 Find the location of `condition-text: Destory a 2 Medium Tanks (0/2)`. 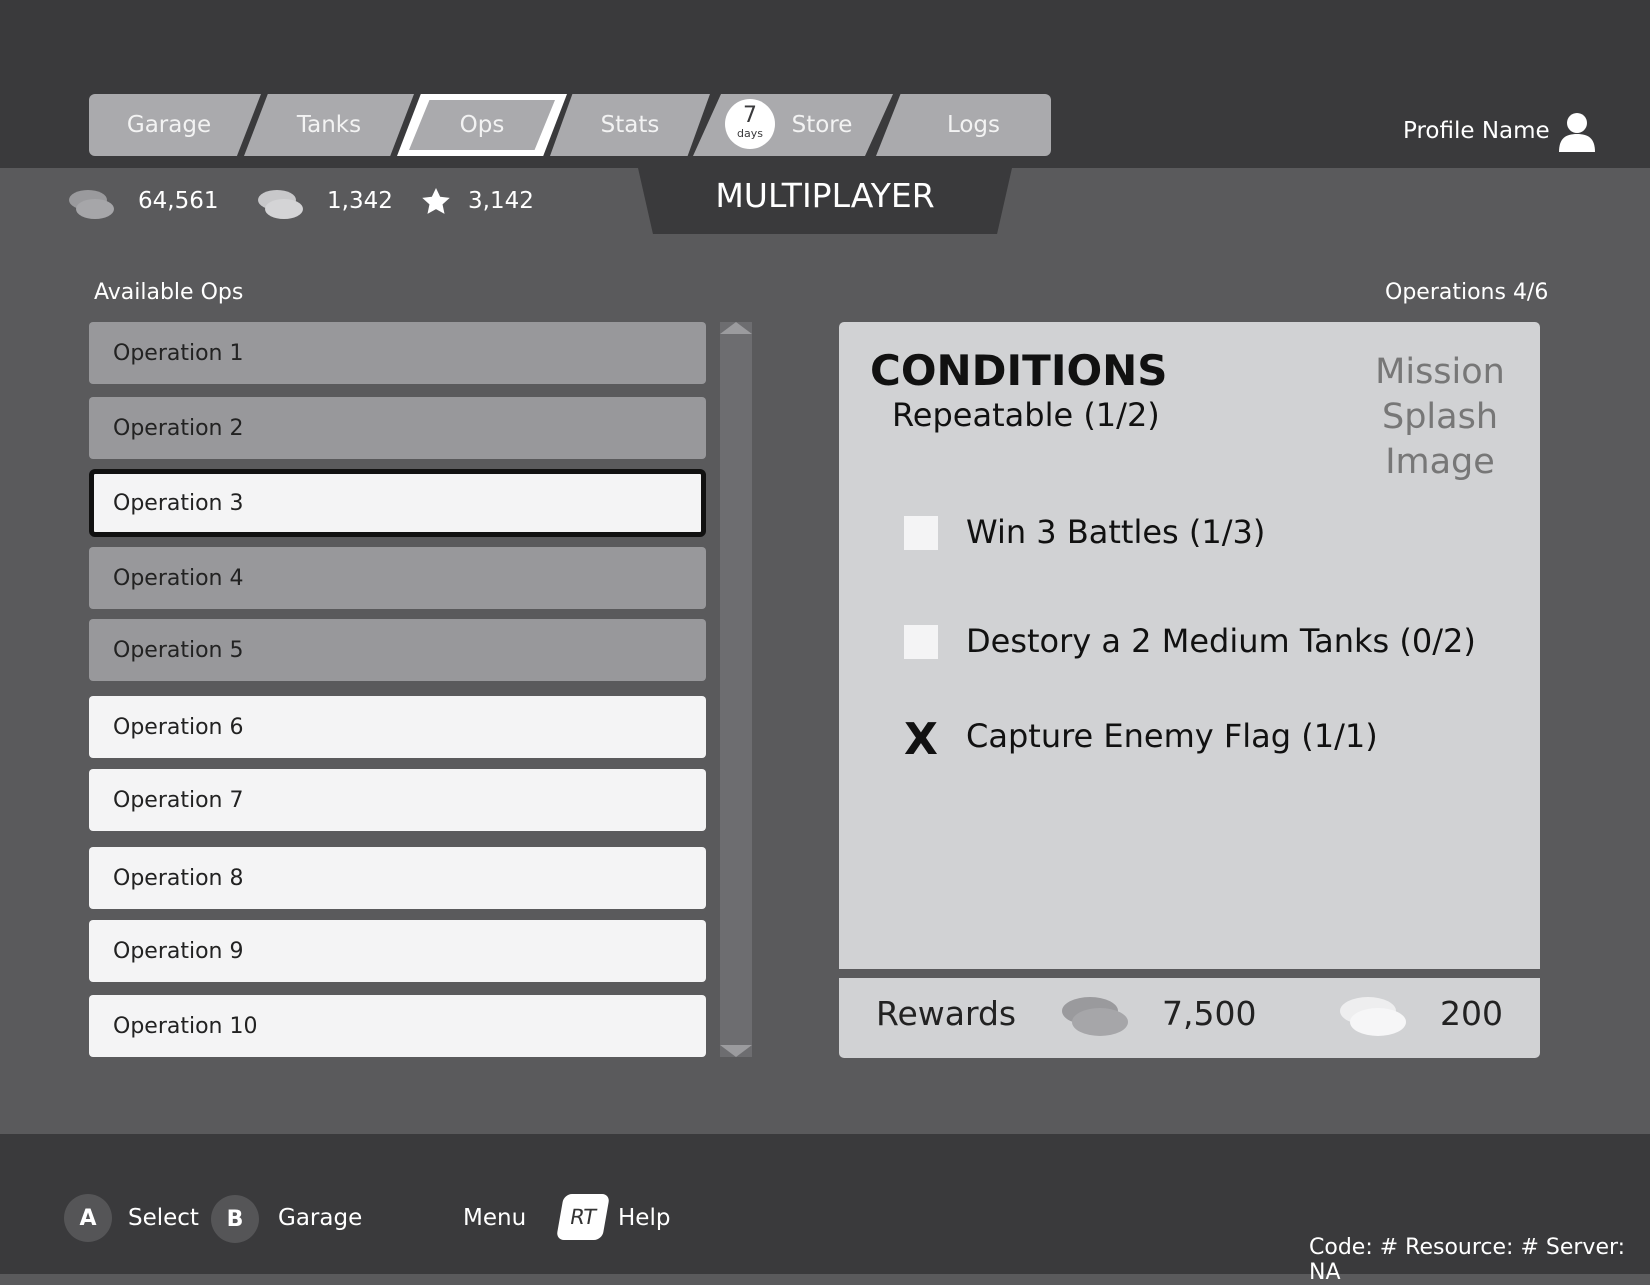

condition-text: Destory a 2 Medium Tanks (0/2) is located at coordinates (1221, 641).